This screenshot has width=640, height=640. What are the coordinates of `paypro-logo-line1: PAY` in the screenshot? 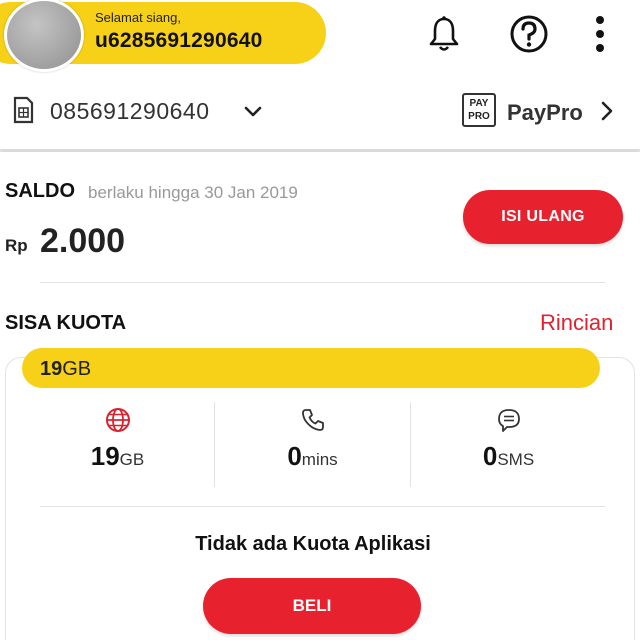 It's located at (479, 103).